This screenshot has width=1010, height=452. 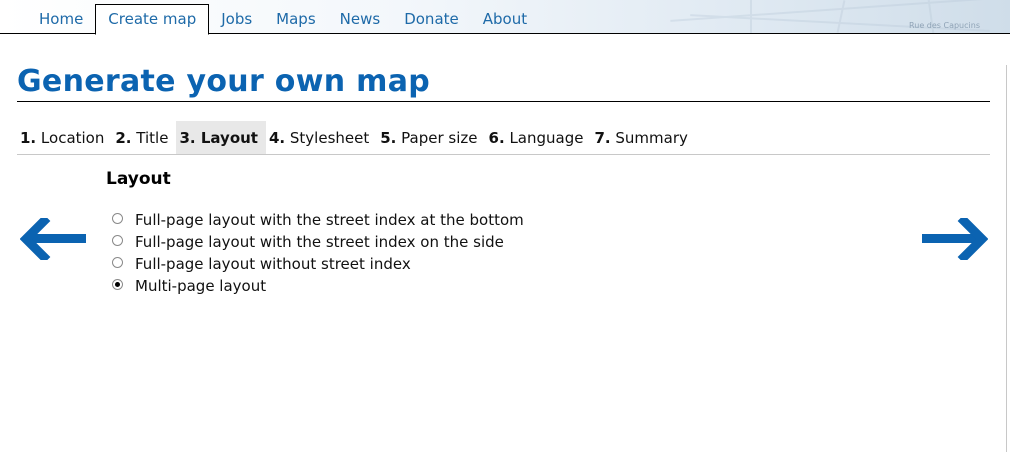 I want to click on page-title: Generate your own map, so click(x=224, y=81).